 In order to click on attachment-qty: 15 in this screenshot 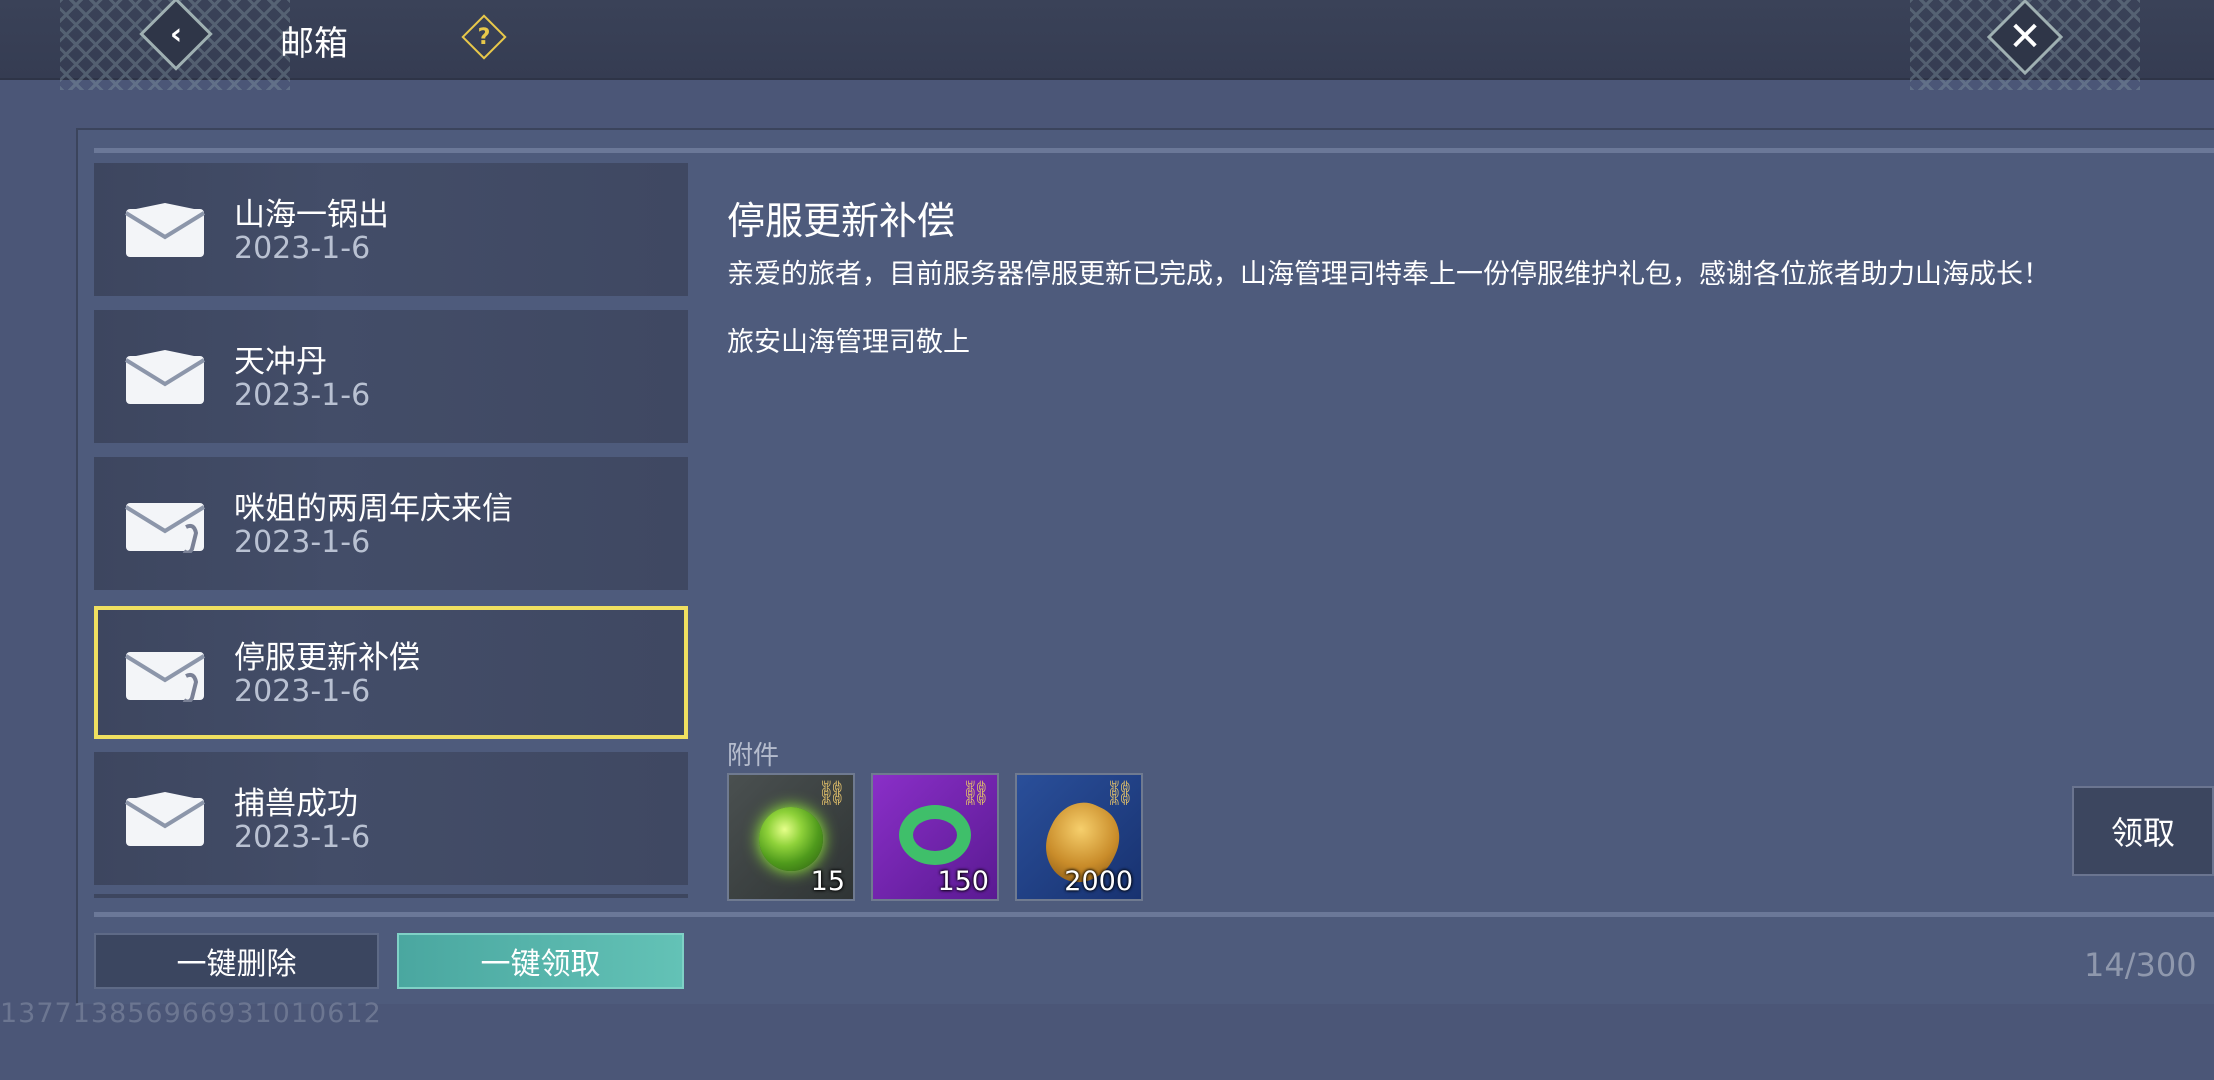, I will do `click(827, 881)`.